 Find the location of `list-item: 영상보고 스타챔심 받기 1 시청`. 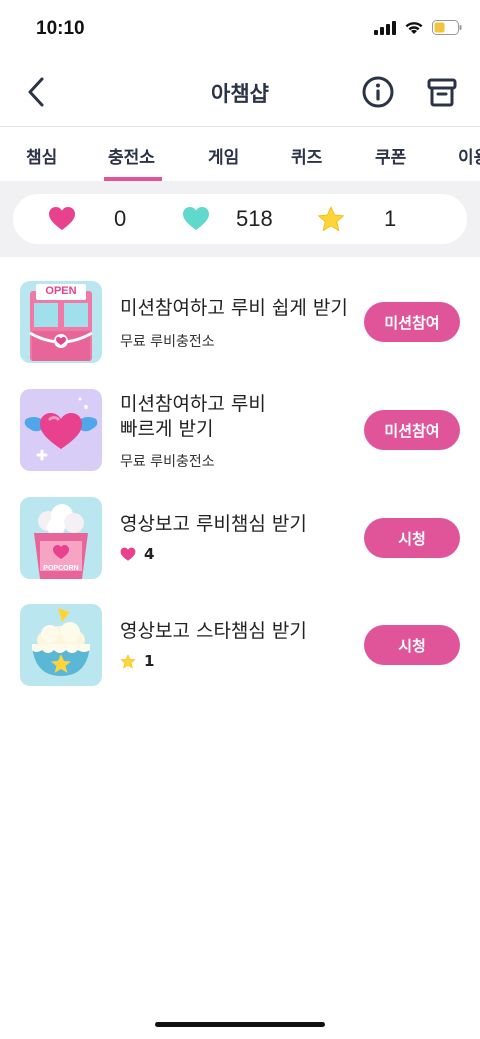

list-item: 영상보고 스타챔심 받기 1 시청 is located at coordinates (240, 654).